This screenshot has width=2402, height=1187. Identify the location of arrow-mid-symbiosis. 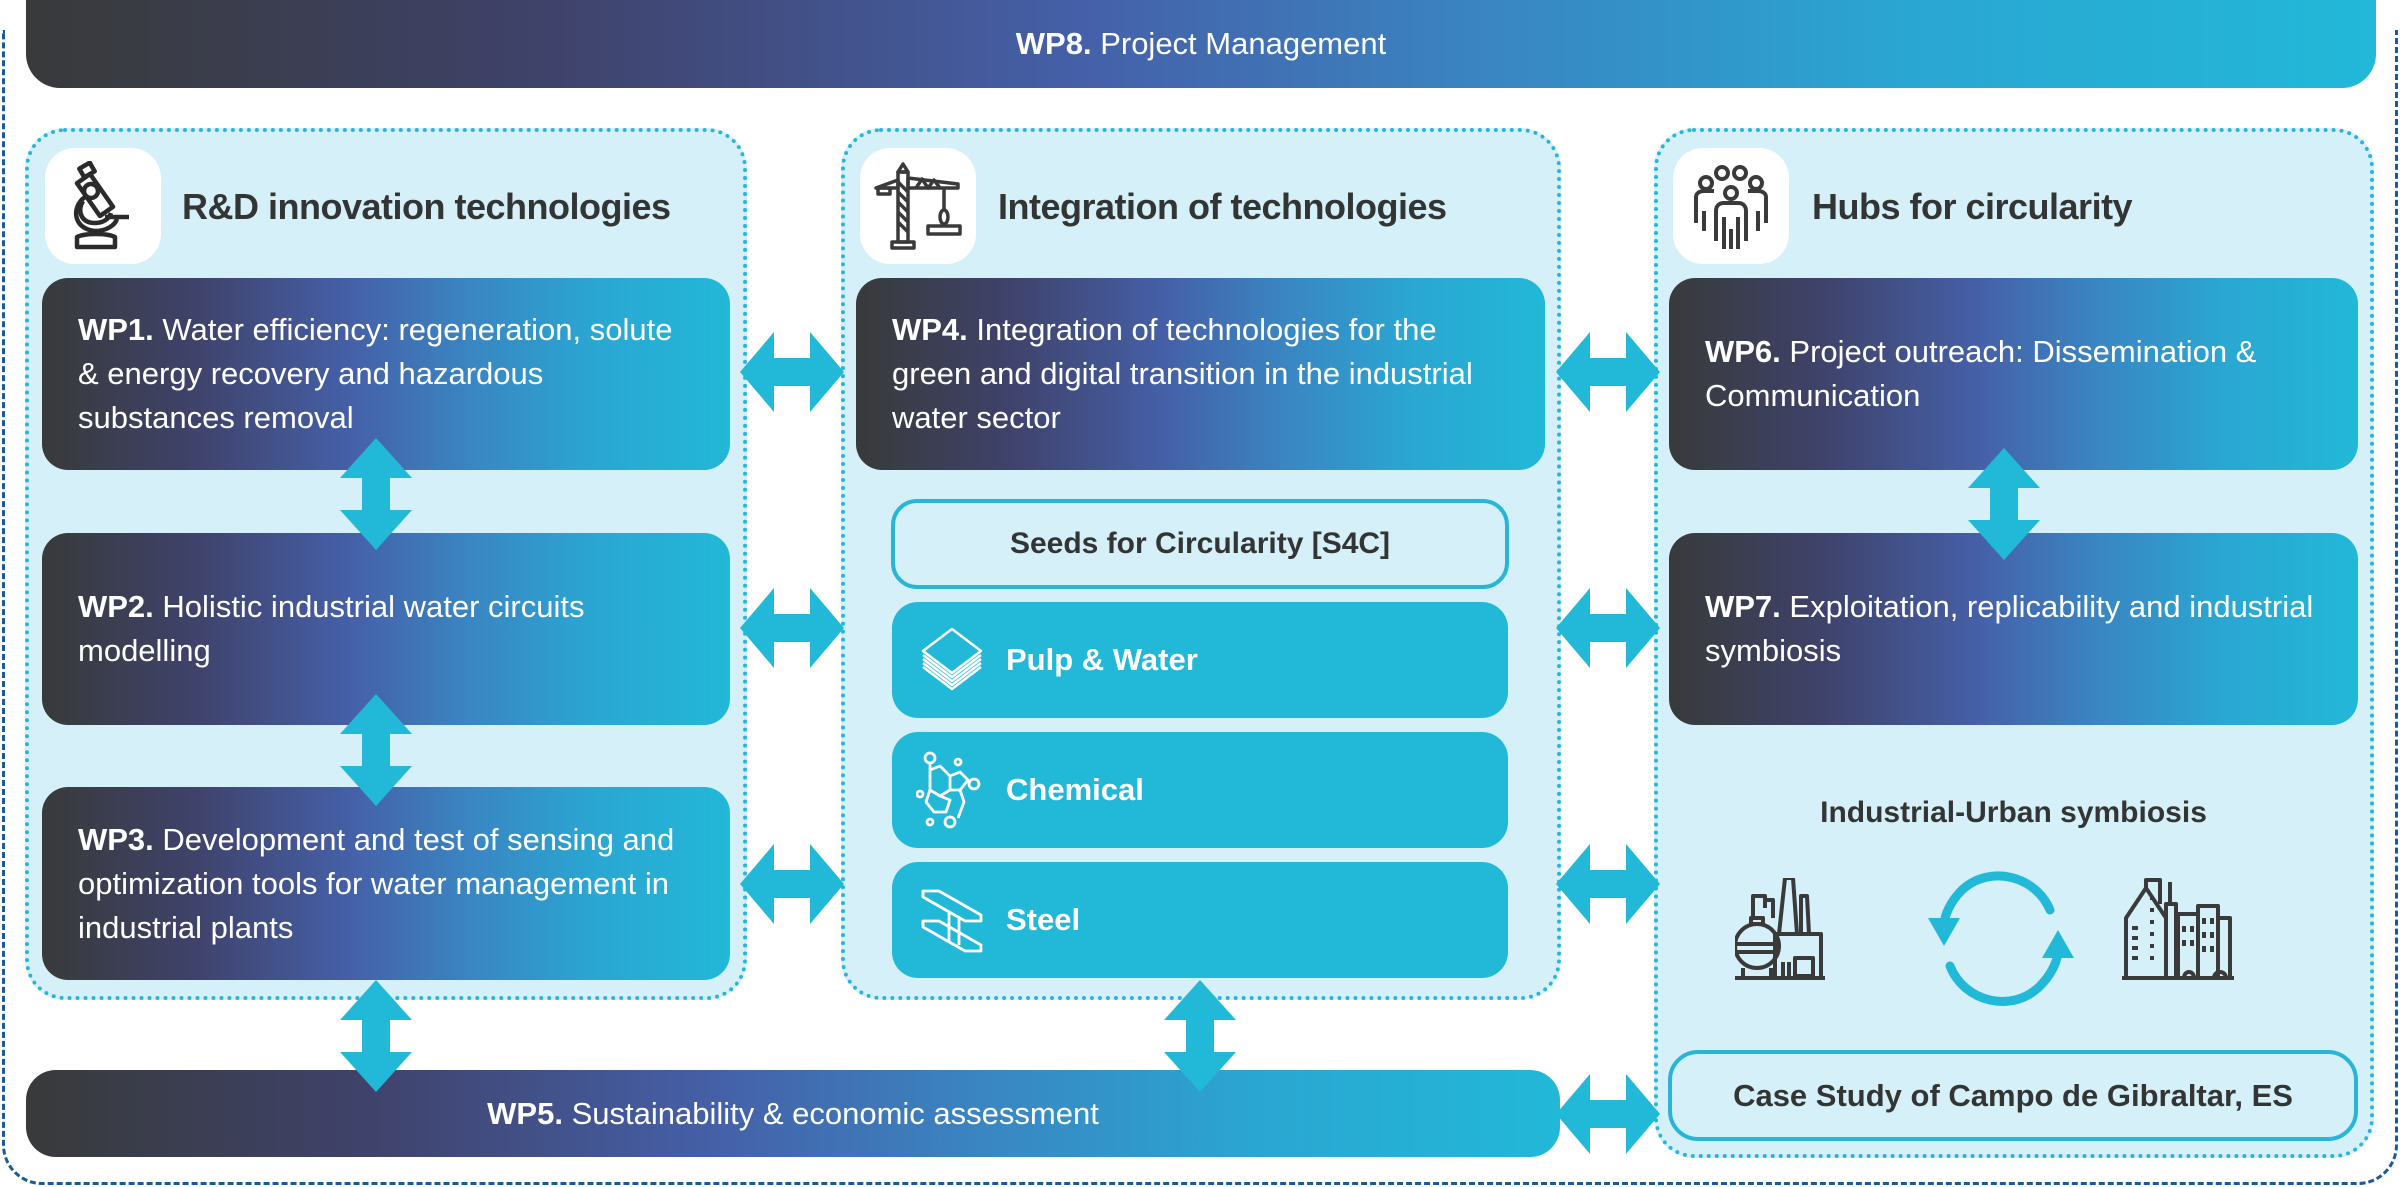
(1608, 884).